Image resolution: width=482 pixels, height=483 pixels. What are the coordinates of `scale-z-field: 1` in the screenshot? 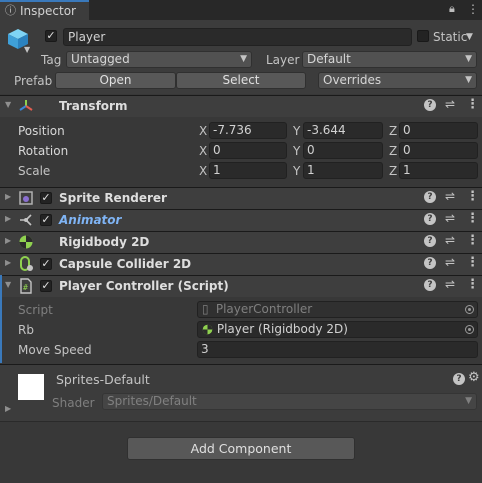 It's located at (438, 170).